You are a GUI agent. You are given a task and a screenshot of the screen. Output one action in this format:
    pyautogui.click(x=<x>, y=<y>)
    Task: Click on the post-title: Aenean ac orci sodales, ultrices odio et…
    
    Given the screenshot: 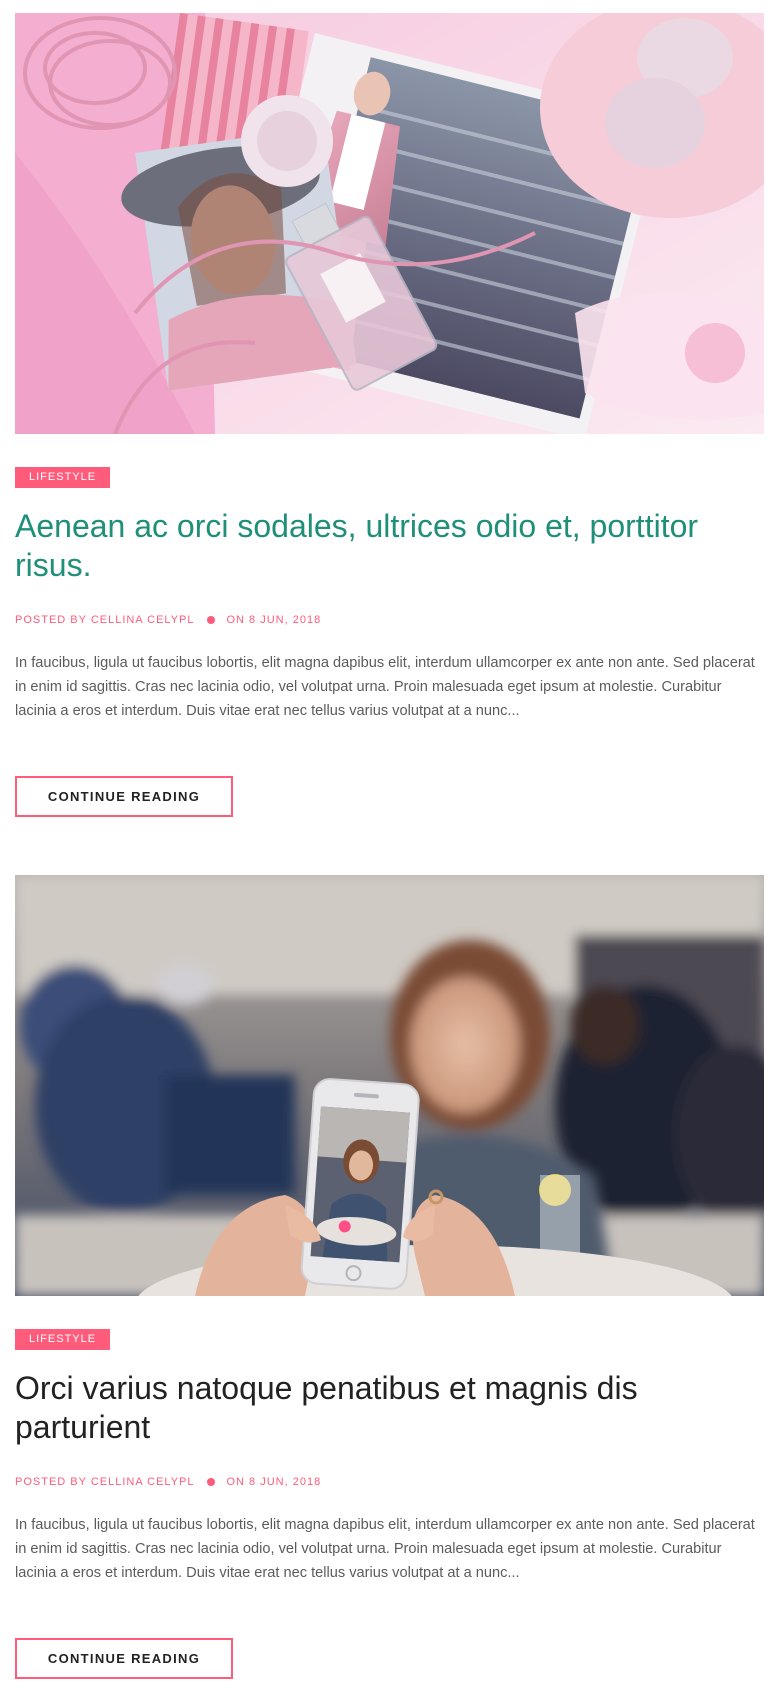 What is the action you would take?
    pyautogui.click(x=389, y=546)
    